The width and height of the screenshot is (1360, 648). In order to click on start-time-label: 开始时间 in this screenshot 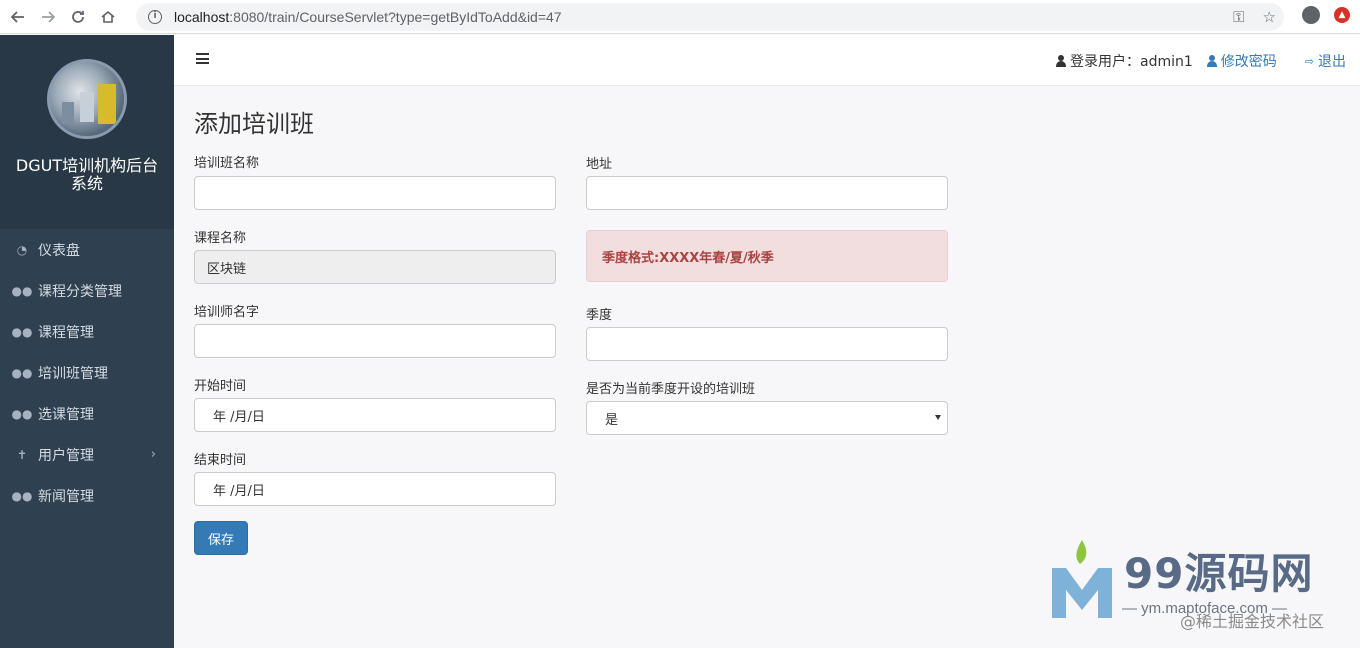, I will do `click(220, 386)`.